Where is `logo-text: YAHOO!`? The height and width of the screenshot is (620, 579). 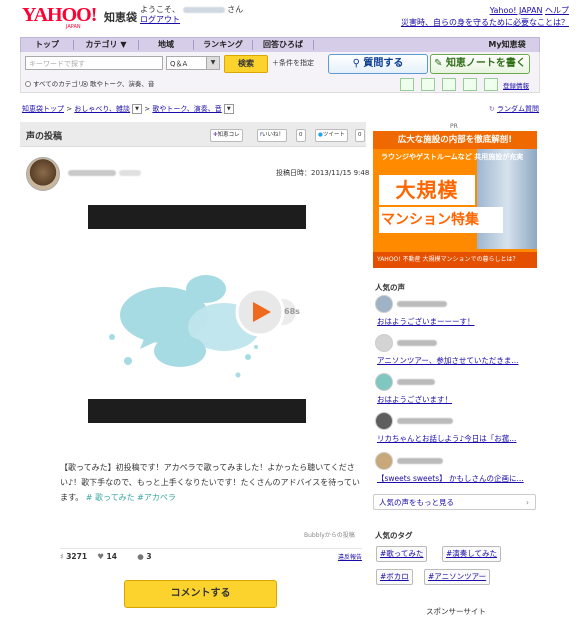 logo-text: YAHOO! is located at coordinates (59, 15).